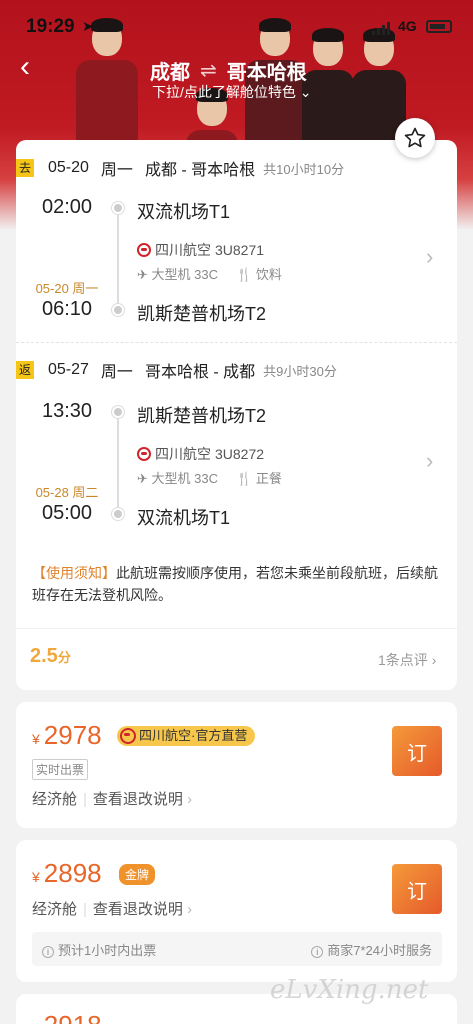  Describe the element at coordinates (67, 492) in the screenshot. I see `return-arr-date: 05-28 周二` at that location.